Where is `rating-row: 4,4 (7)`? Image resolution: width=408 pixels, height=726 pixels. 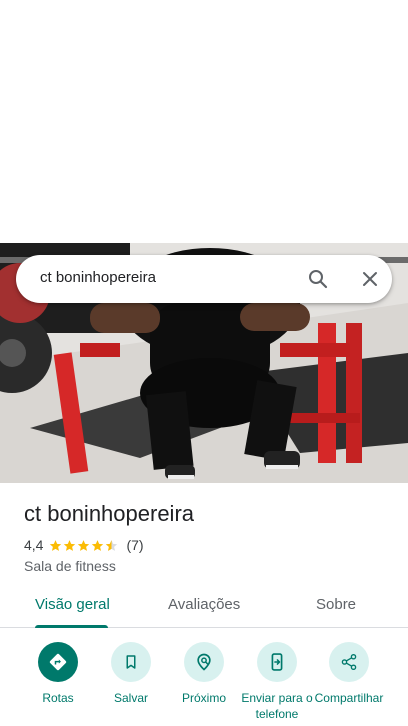
rating-row: 4,4 (7) is located at coordinates (209, 545).